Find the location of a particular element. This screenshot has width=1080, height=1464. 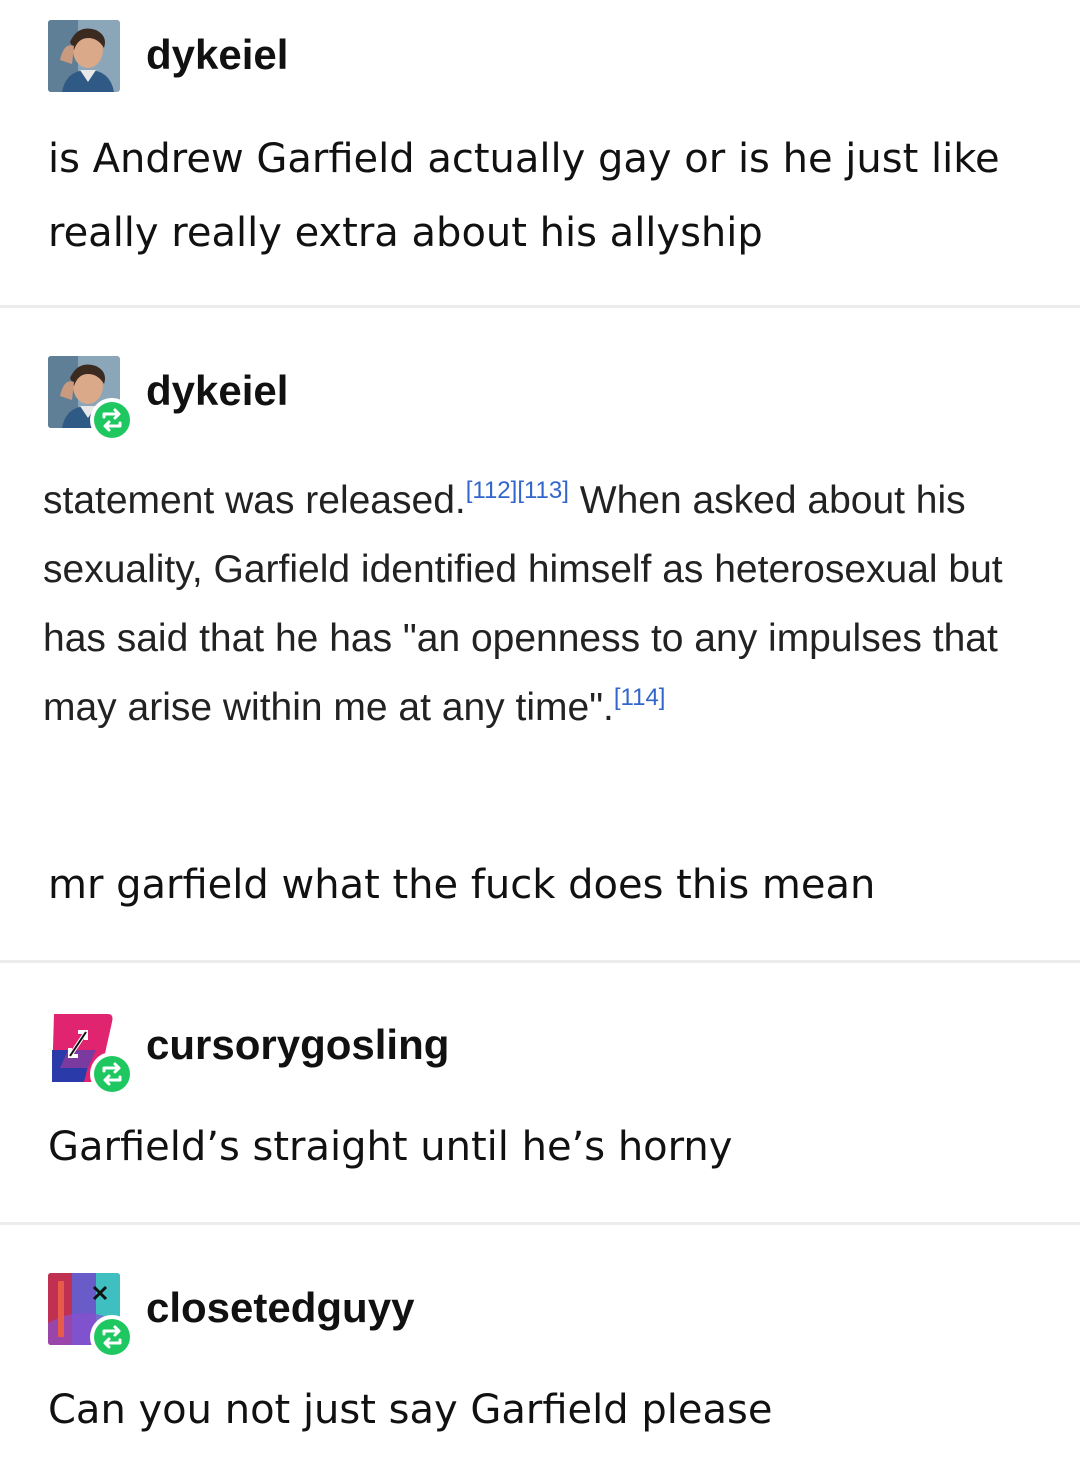

avatar is located at coordinates (84, 56).